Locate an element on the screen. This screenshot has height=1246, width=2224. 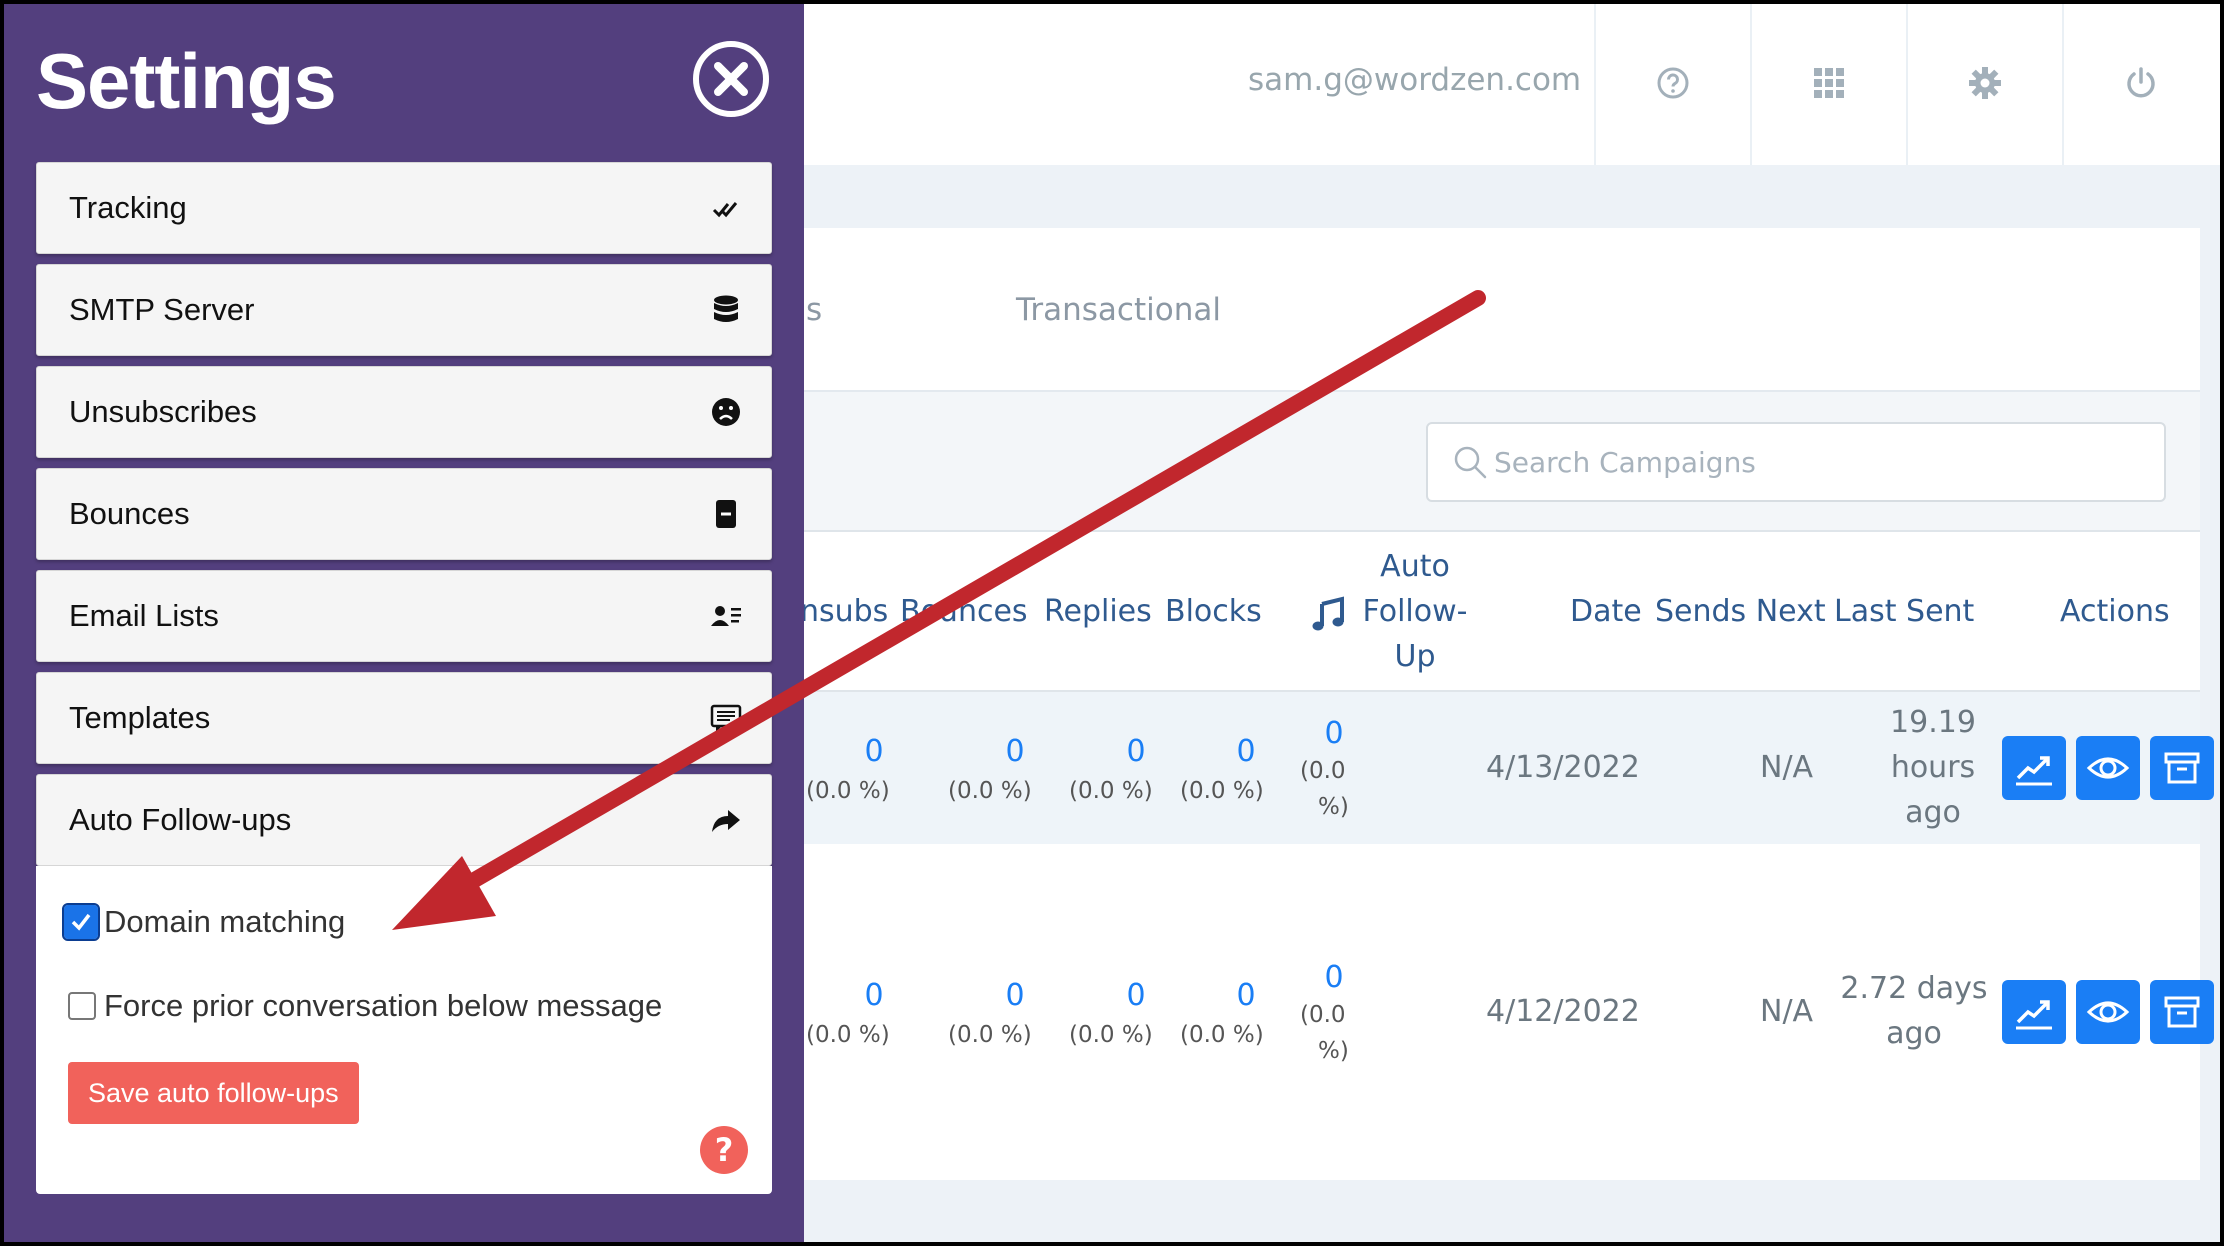
menu-item-tracking: Tracking is located at coordinates (404, 208).